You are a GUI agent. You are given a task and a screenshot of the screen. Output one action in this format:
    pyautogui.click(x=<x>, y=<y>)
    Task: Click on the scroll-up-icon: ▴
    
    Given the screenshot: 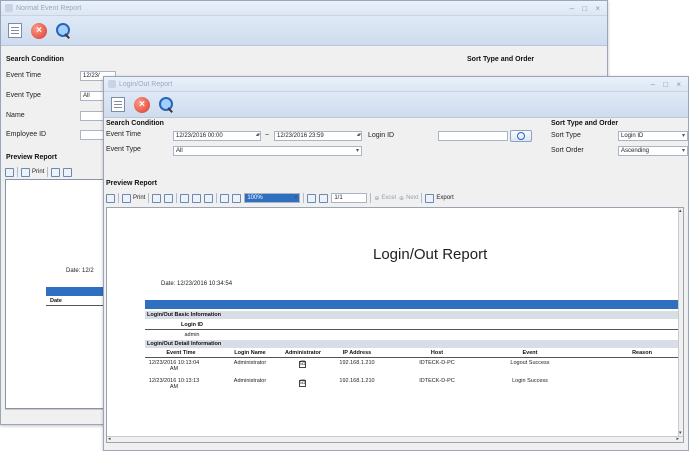 What is the action you would take?
    pyautogui.click(x=680, y=211)
    